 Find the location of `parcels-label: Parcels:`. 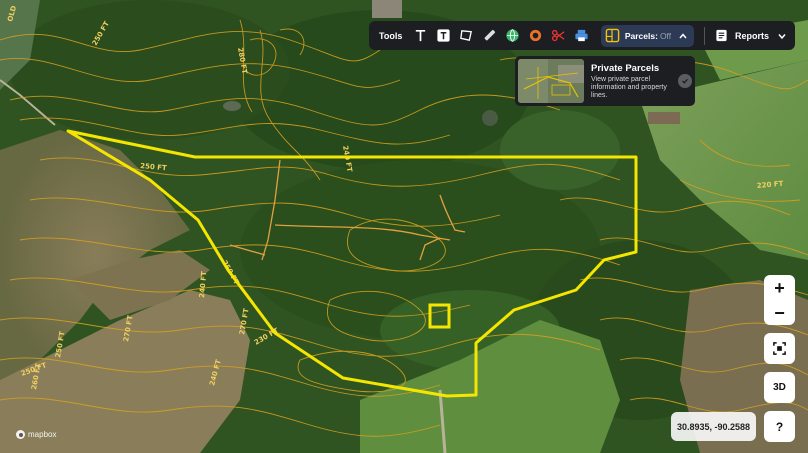

parcels-label: Parcels: is located at coordinates (641, 35).